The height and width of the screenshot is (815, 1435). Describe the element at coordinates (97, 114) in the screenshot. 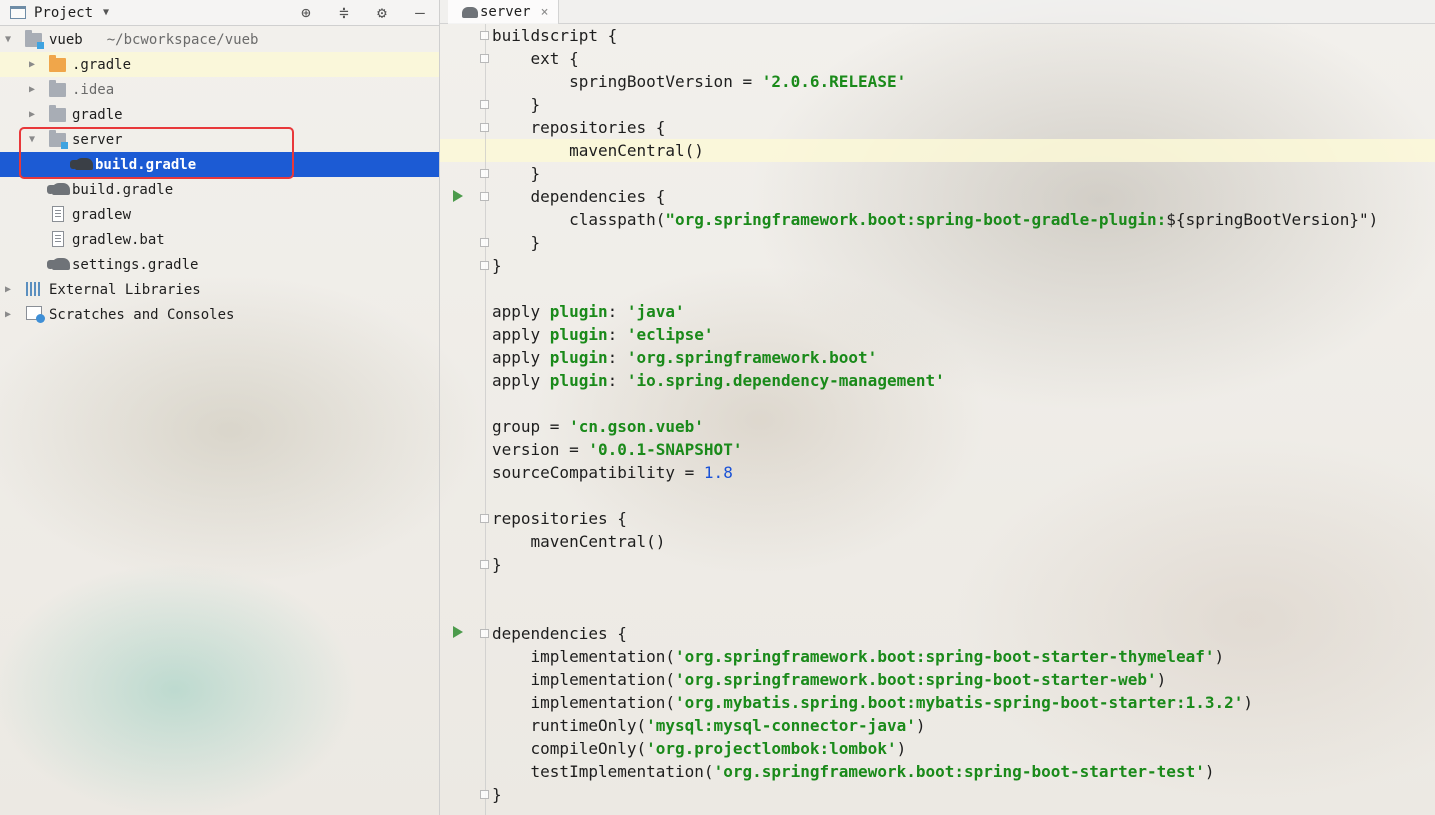

I see `tree-item-label: gradle` at that location.